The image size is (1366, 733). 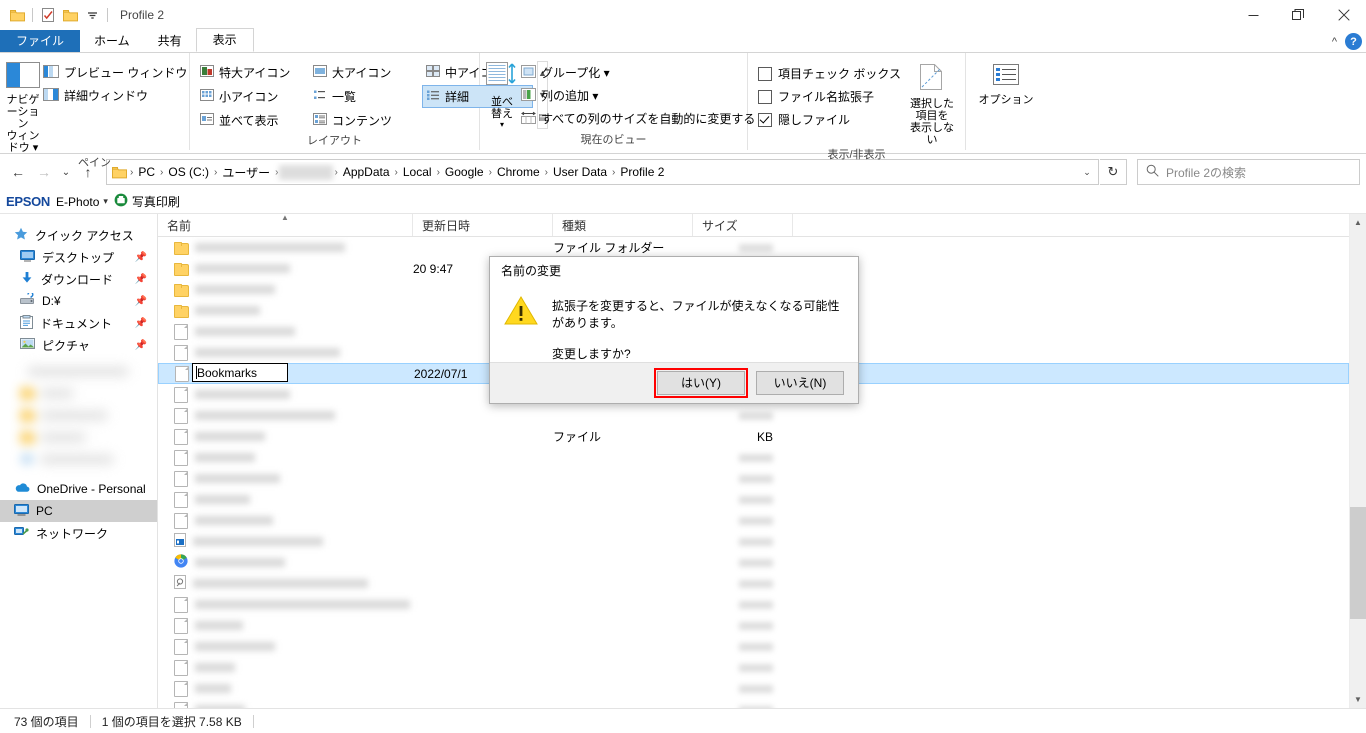 I want to click on tab-view: 表示, so click(x=224, y=40).